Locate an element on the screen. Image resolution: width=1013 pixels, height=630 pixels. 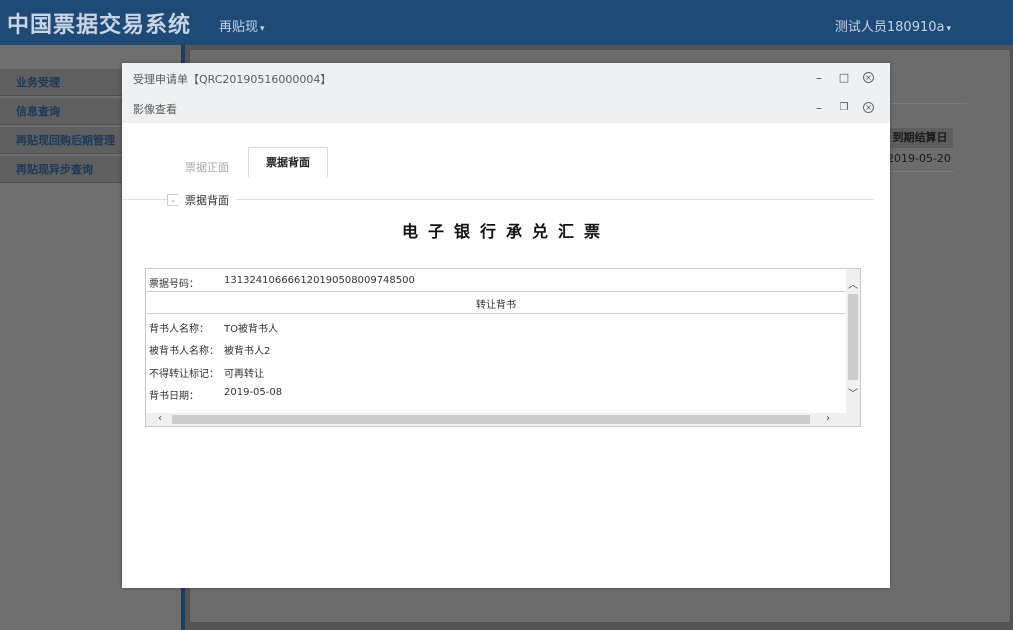
horizontal-scrollbar: ‹ › is located at coordinates (503, 419).